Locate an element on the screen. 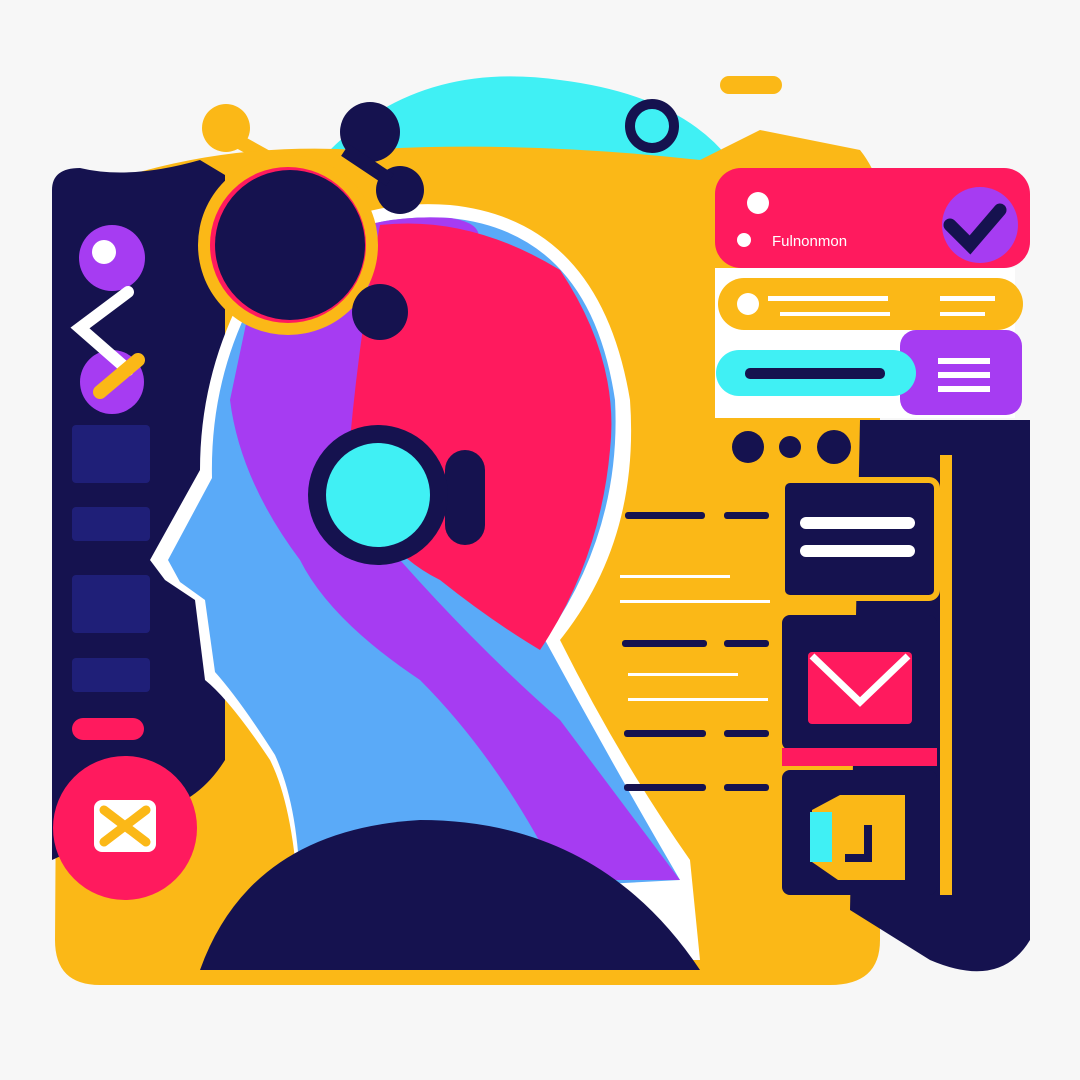 The height and width of the screenshot is (1080, 1080). thought-bubble is located at coordinates (380, 312).